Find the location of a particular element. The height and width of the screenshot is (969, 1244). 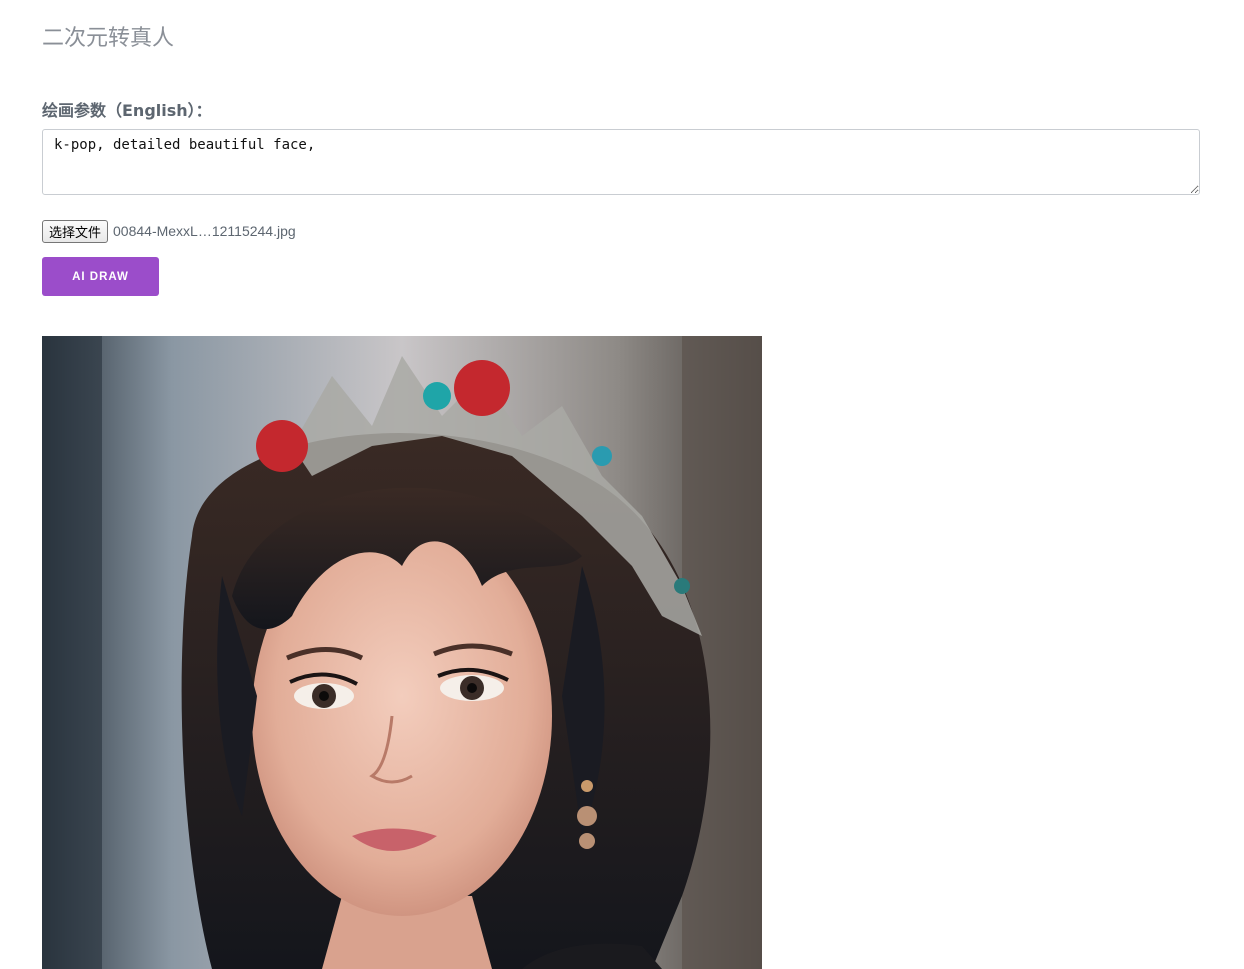

page-title: 二次元转真人 is located at coordinates (108, 38).